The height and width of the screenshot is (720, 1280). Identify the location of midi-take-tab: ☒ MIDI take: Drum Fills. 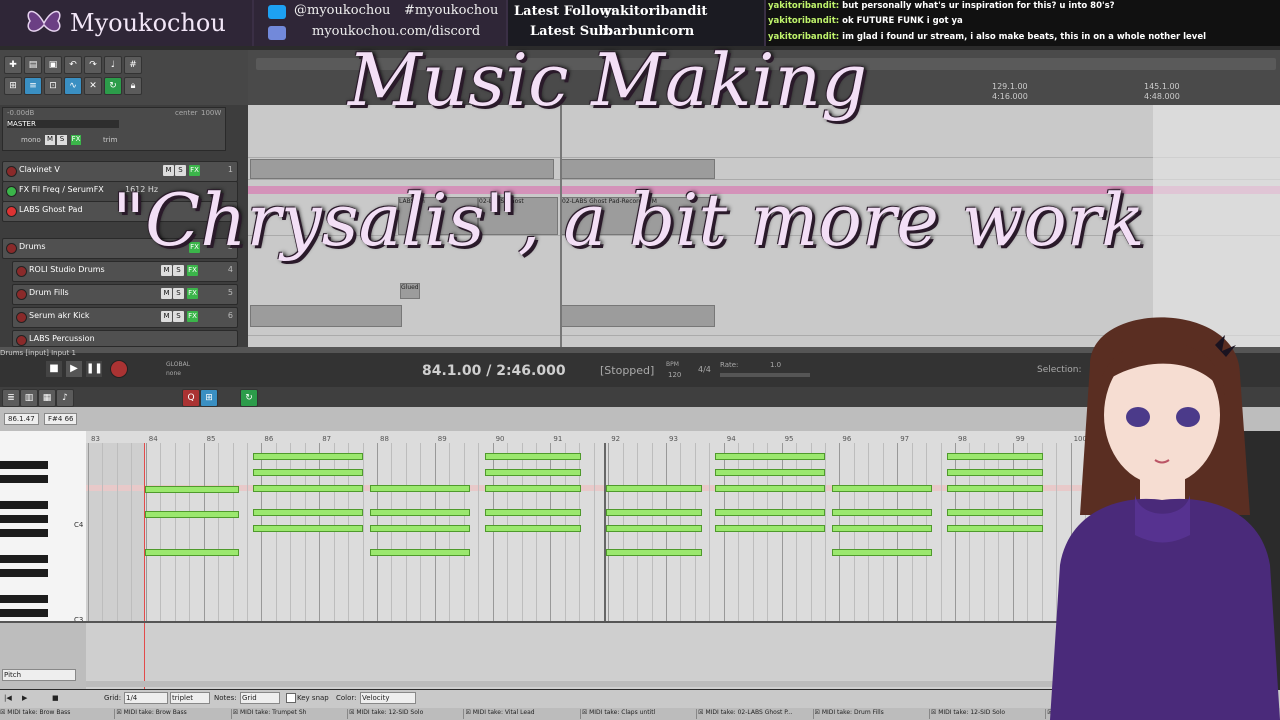
(872, 714).